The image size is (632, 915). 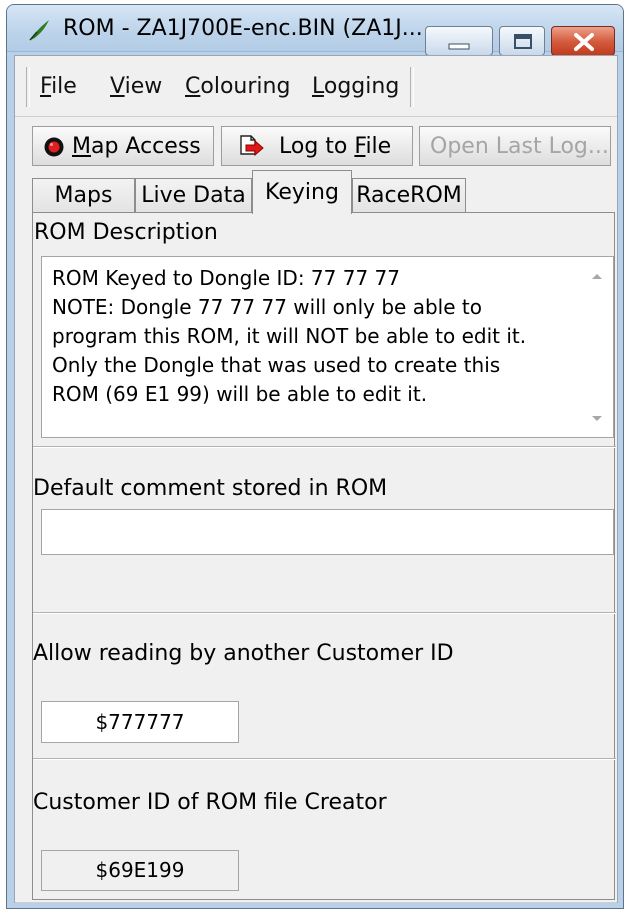 I want to click on allow-reading-label: Allow reading by another Customer ID, so click(x=243, y=653).